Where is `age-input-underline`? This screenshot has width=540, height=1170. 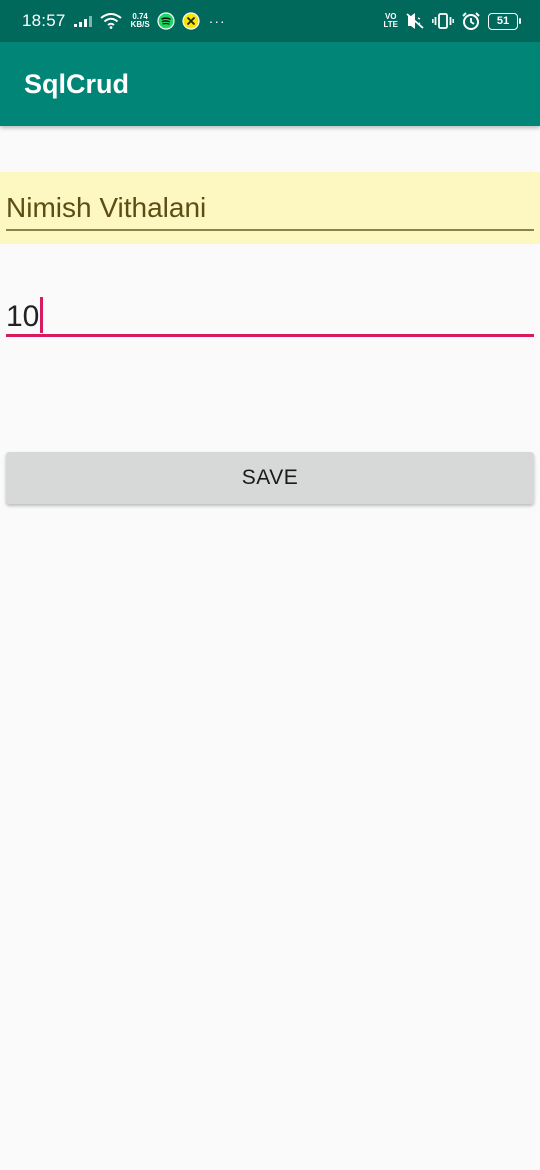 age-input-underline is located at coordinates (270, 335).